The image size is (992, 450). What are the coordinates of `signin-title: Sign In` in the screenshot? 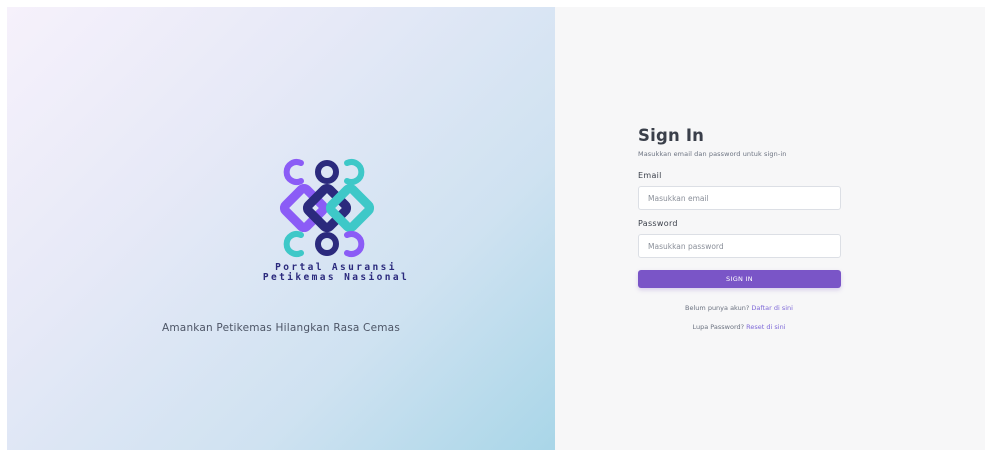 It's located at (671, 135).